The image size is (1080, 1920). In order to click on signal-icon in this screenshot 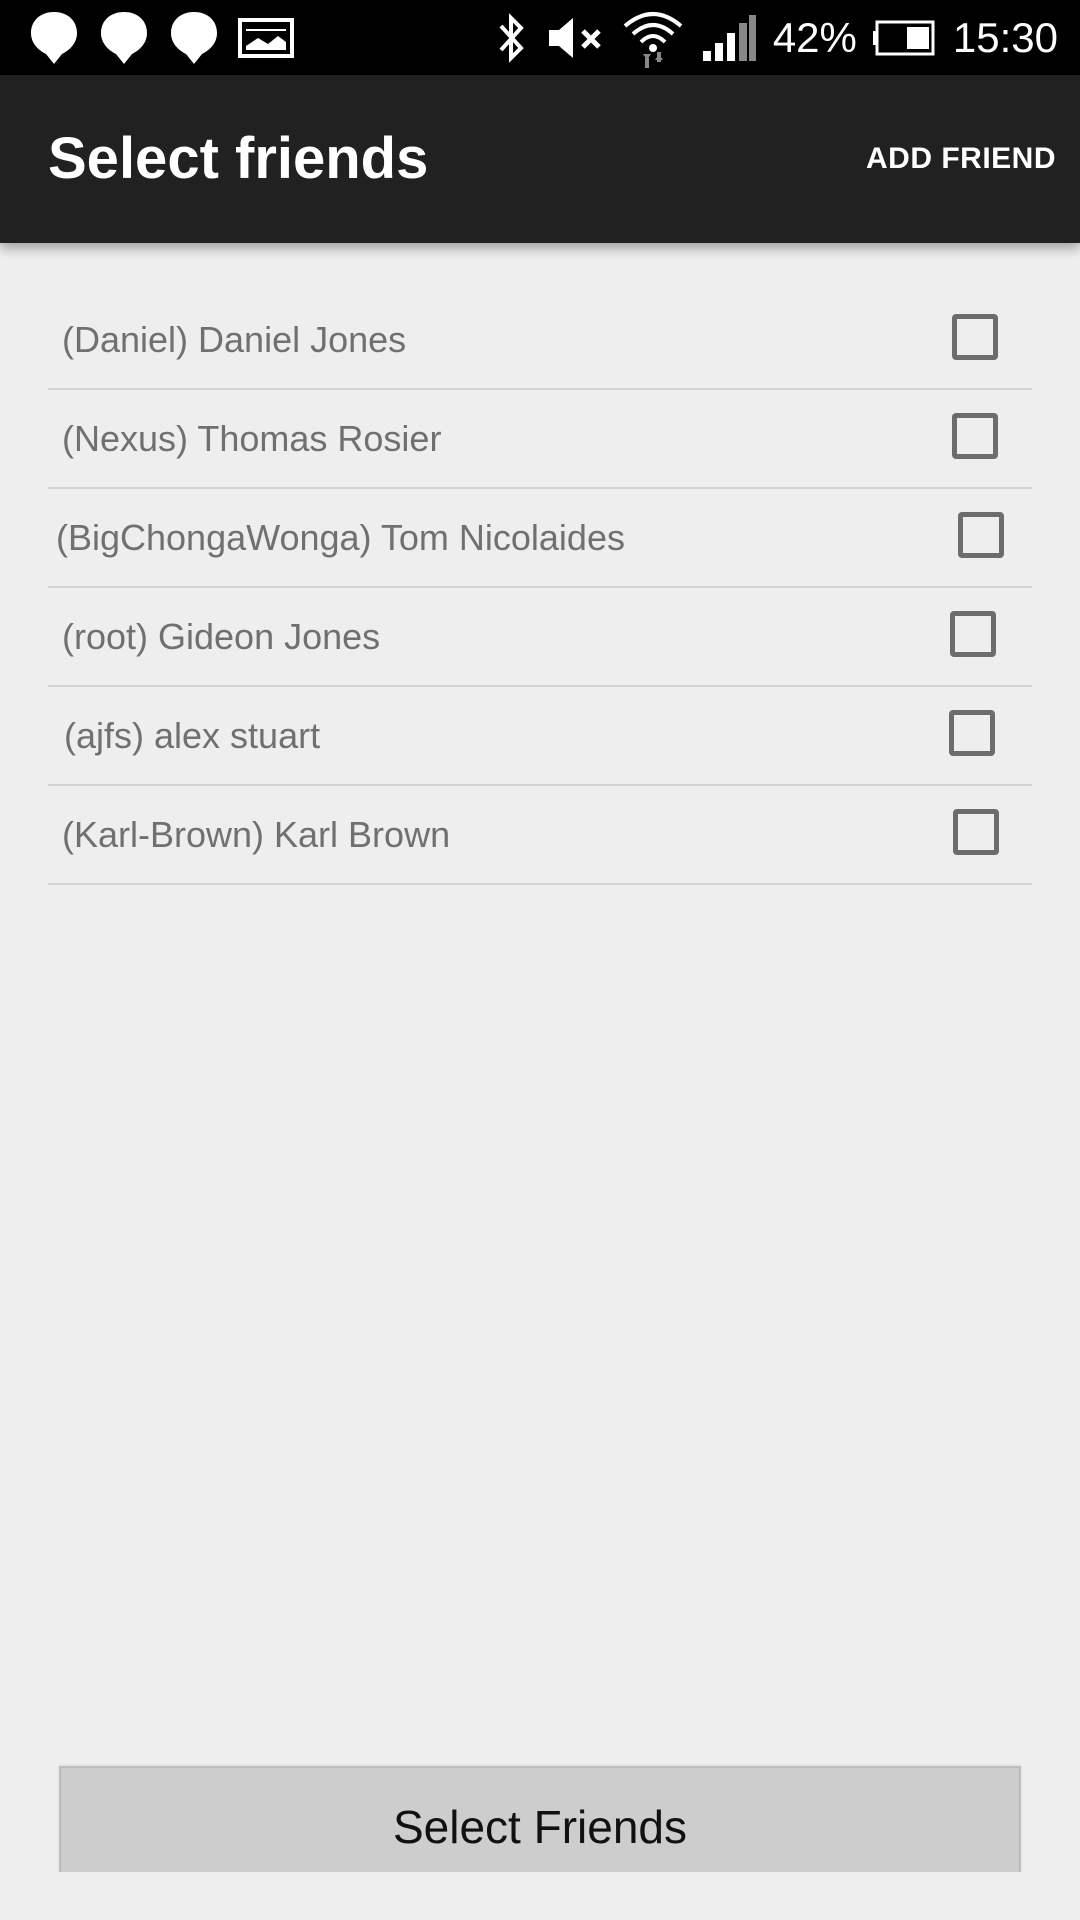, I will do `click(729, 37)`.